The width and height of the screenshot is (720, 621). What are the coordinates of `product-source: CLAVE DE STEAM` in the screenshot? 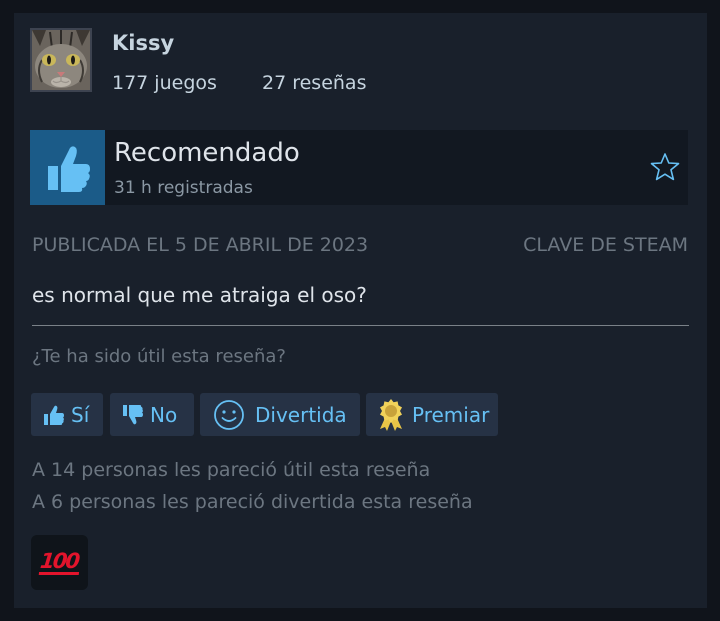 It's located at (605, 245).